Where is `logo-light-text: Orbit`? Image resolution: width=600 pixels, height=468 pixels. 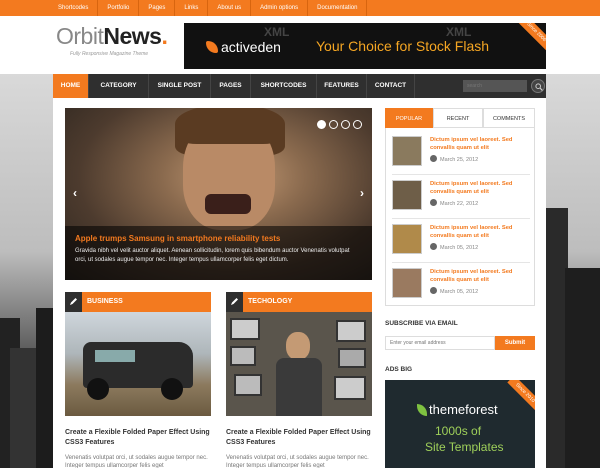 logo-light-text: Orbit is located at coordinates (80, 36).